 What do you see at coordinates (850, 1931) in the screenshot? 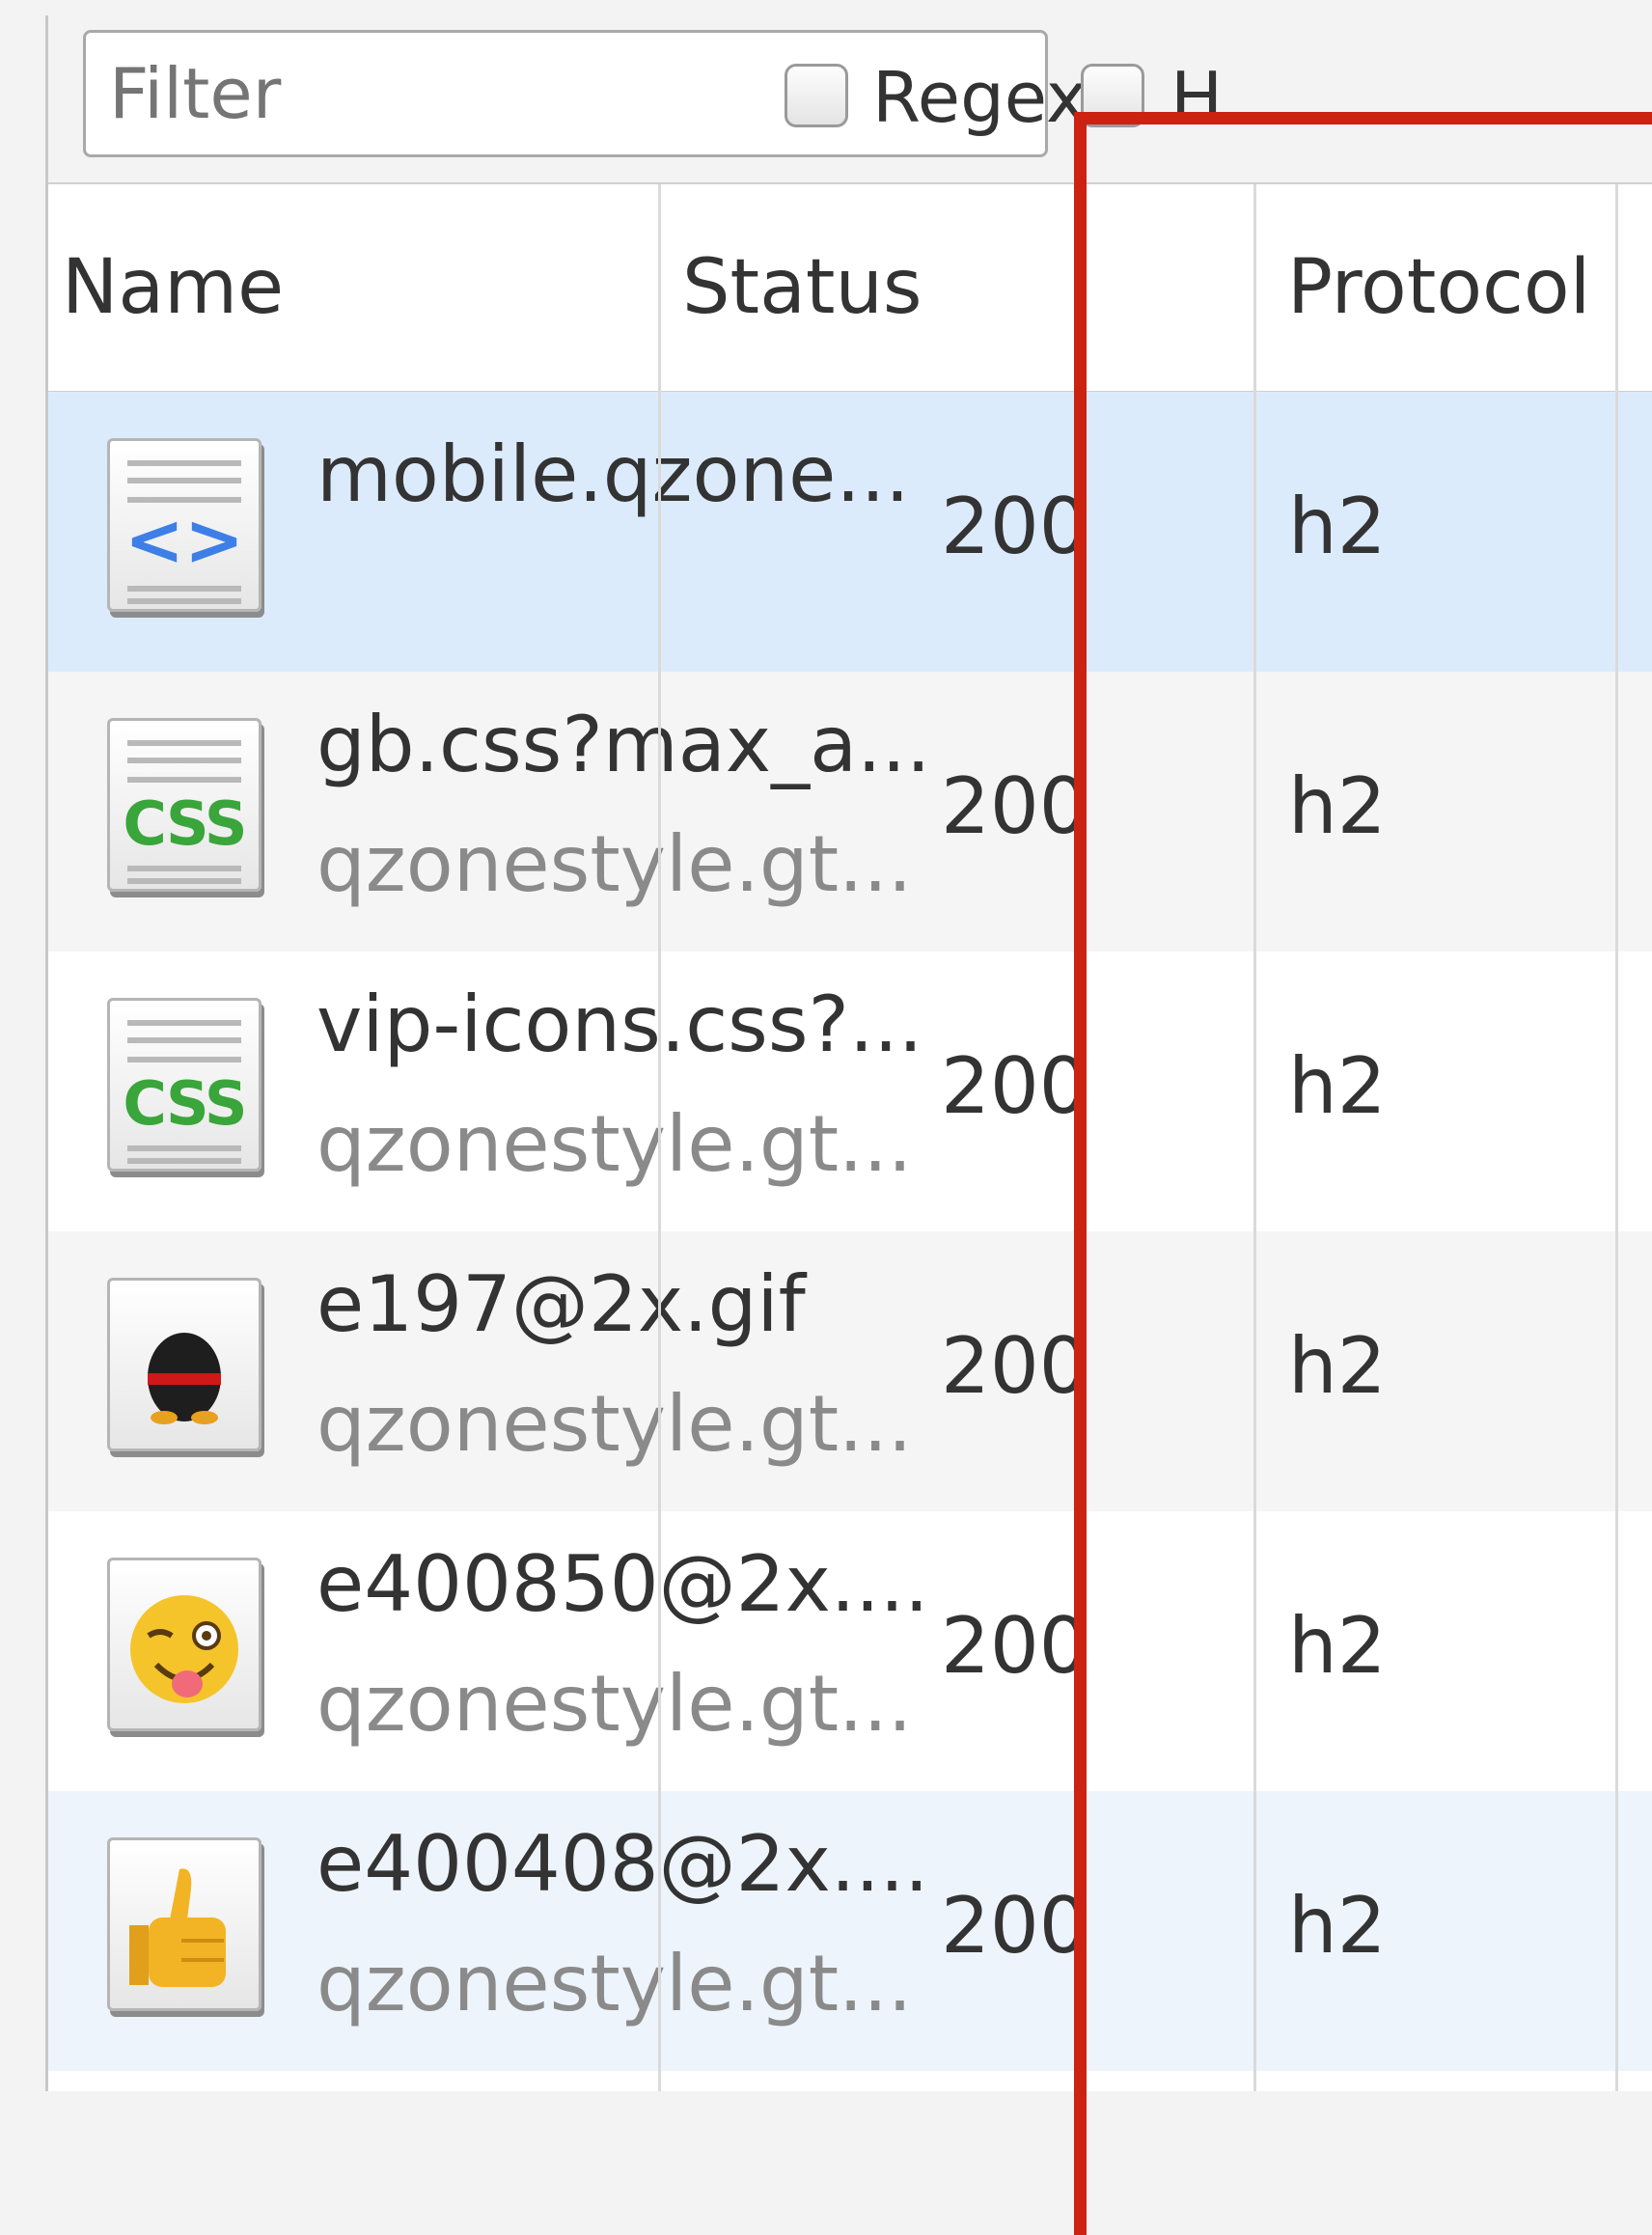
I see `table-row: e400408@2x.... qzonestyle.gt... 200 h2` at bounding box center [850, 1931].